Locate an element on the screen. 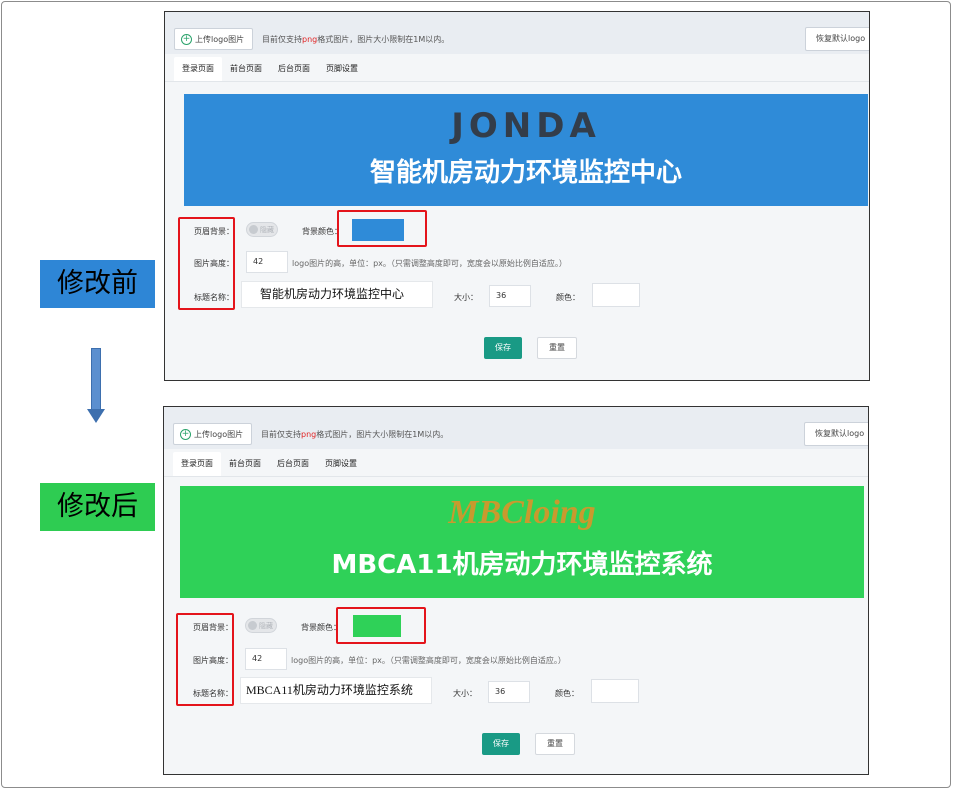 Image resolution: width=953 pixels, height=790 pixels. title-row: 标题名称： MBCA11机房动力环境监控系统 大小： 36 颜色： is located at coordinates (516, 691).